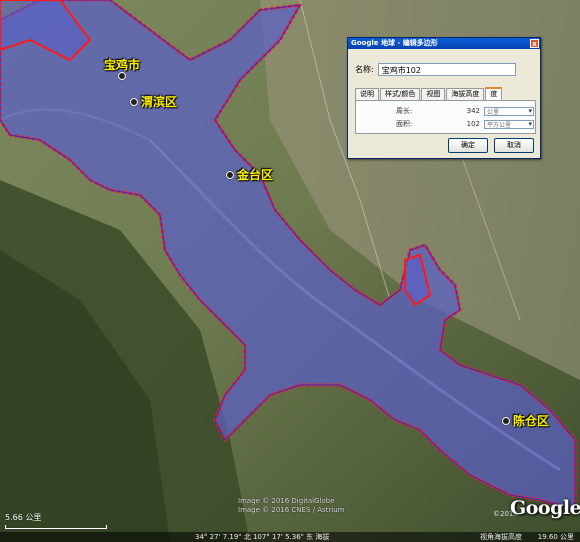 Image resolution: width=580 pixels, height=542 pixels. I want to click on place-pin-jintai, so click(230, 174).